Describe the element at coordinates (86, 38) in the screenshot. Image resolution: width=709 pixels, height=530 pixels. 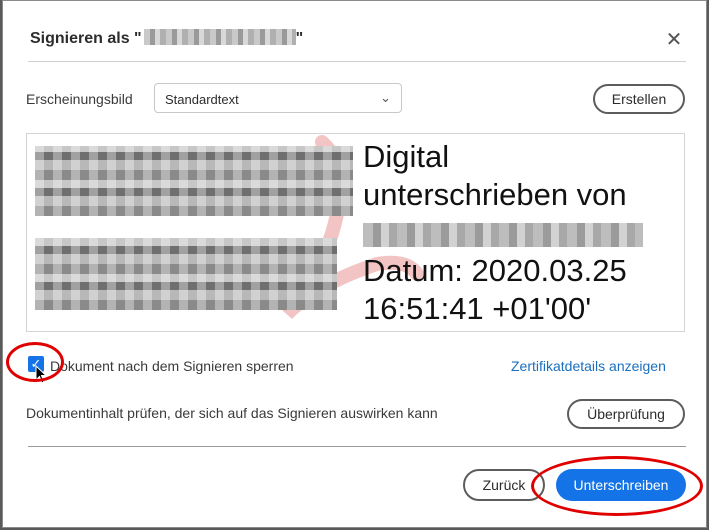
I see `dialog-title-prefix: Signieren als "` at that location.